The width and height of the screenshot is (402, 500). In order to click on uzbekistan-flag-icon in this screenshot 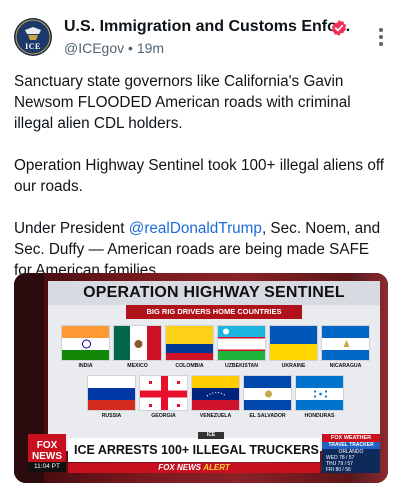, I will do `click(241, 343)`.